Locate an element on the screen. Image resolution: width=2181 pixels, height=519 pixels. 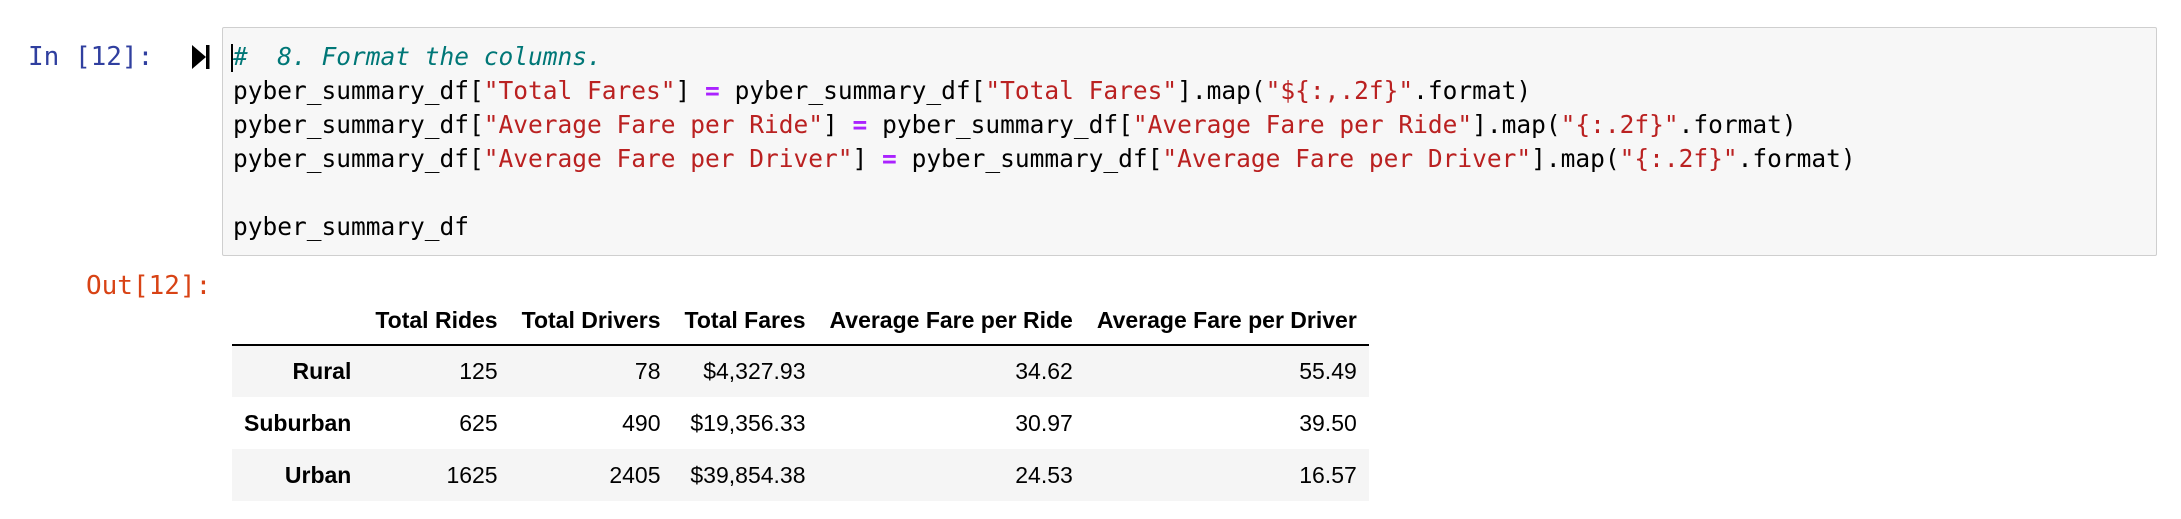
table-cell: 16.57 is located at coordinates (1328, 474).